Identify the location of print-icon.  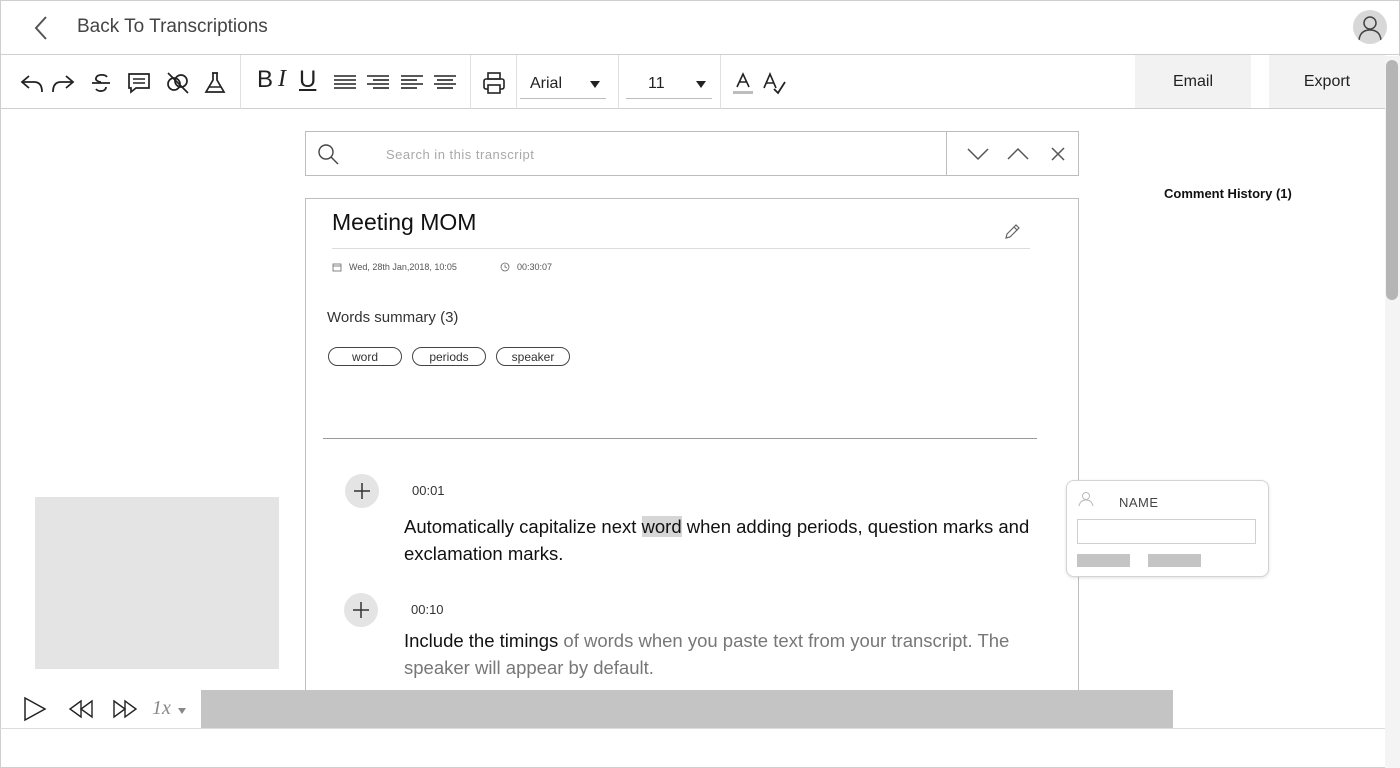
(494, 83).